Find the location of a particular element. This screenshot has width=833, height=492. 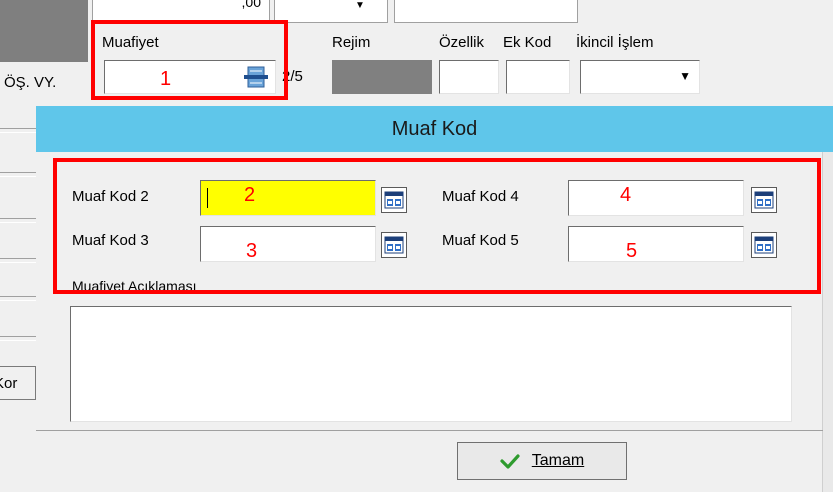

muafiyet-label: Muafiyet is located at coordinates (130, 42).